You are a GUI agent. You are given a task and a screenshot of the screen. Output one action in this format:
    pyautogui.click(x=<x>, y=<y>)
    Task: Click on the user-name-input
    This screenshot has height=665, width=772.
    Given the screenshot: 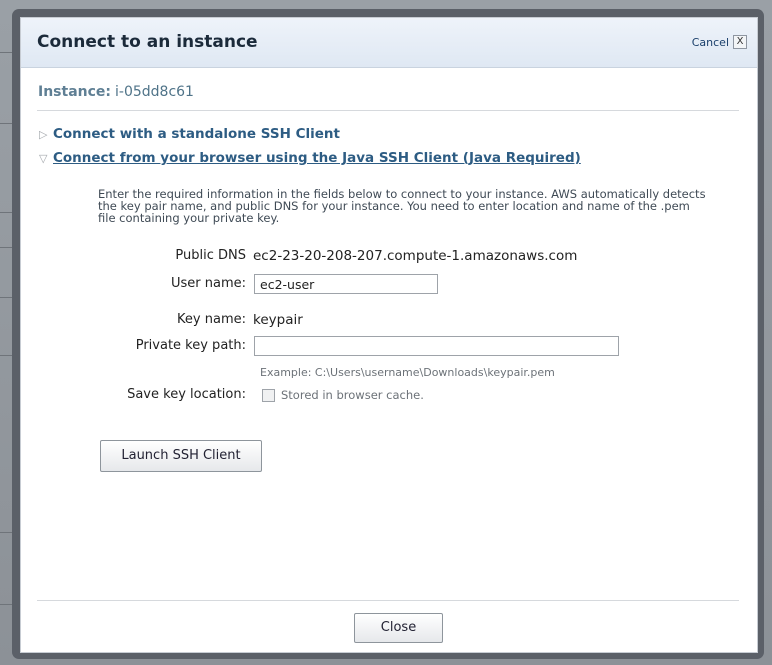 What is the action you would take?
    pyautogui.click(x=346, y=284)
    